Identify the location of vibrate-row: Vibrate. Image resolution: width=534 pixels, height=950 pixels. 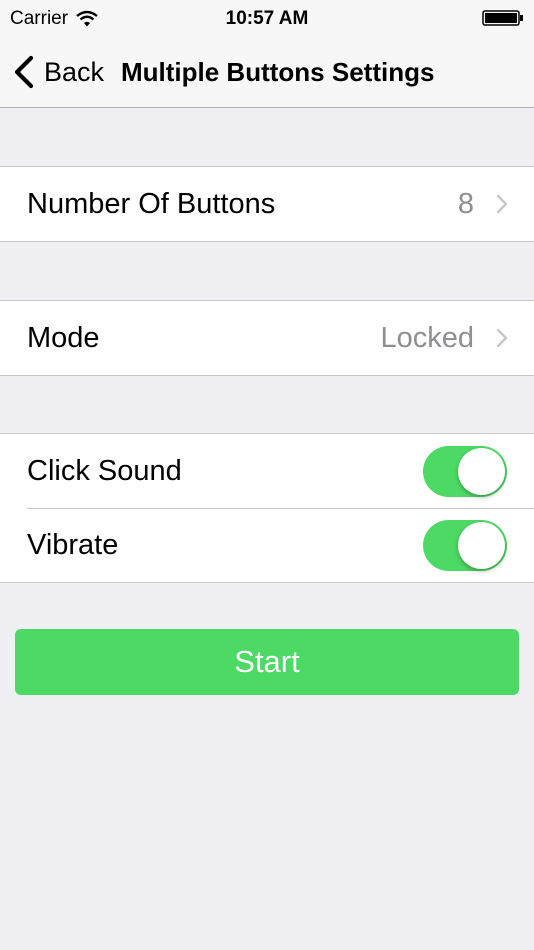
(267, 545).